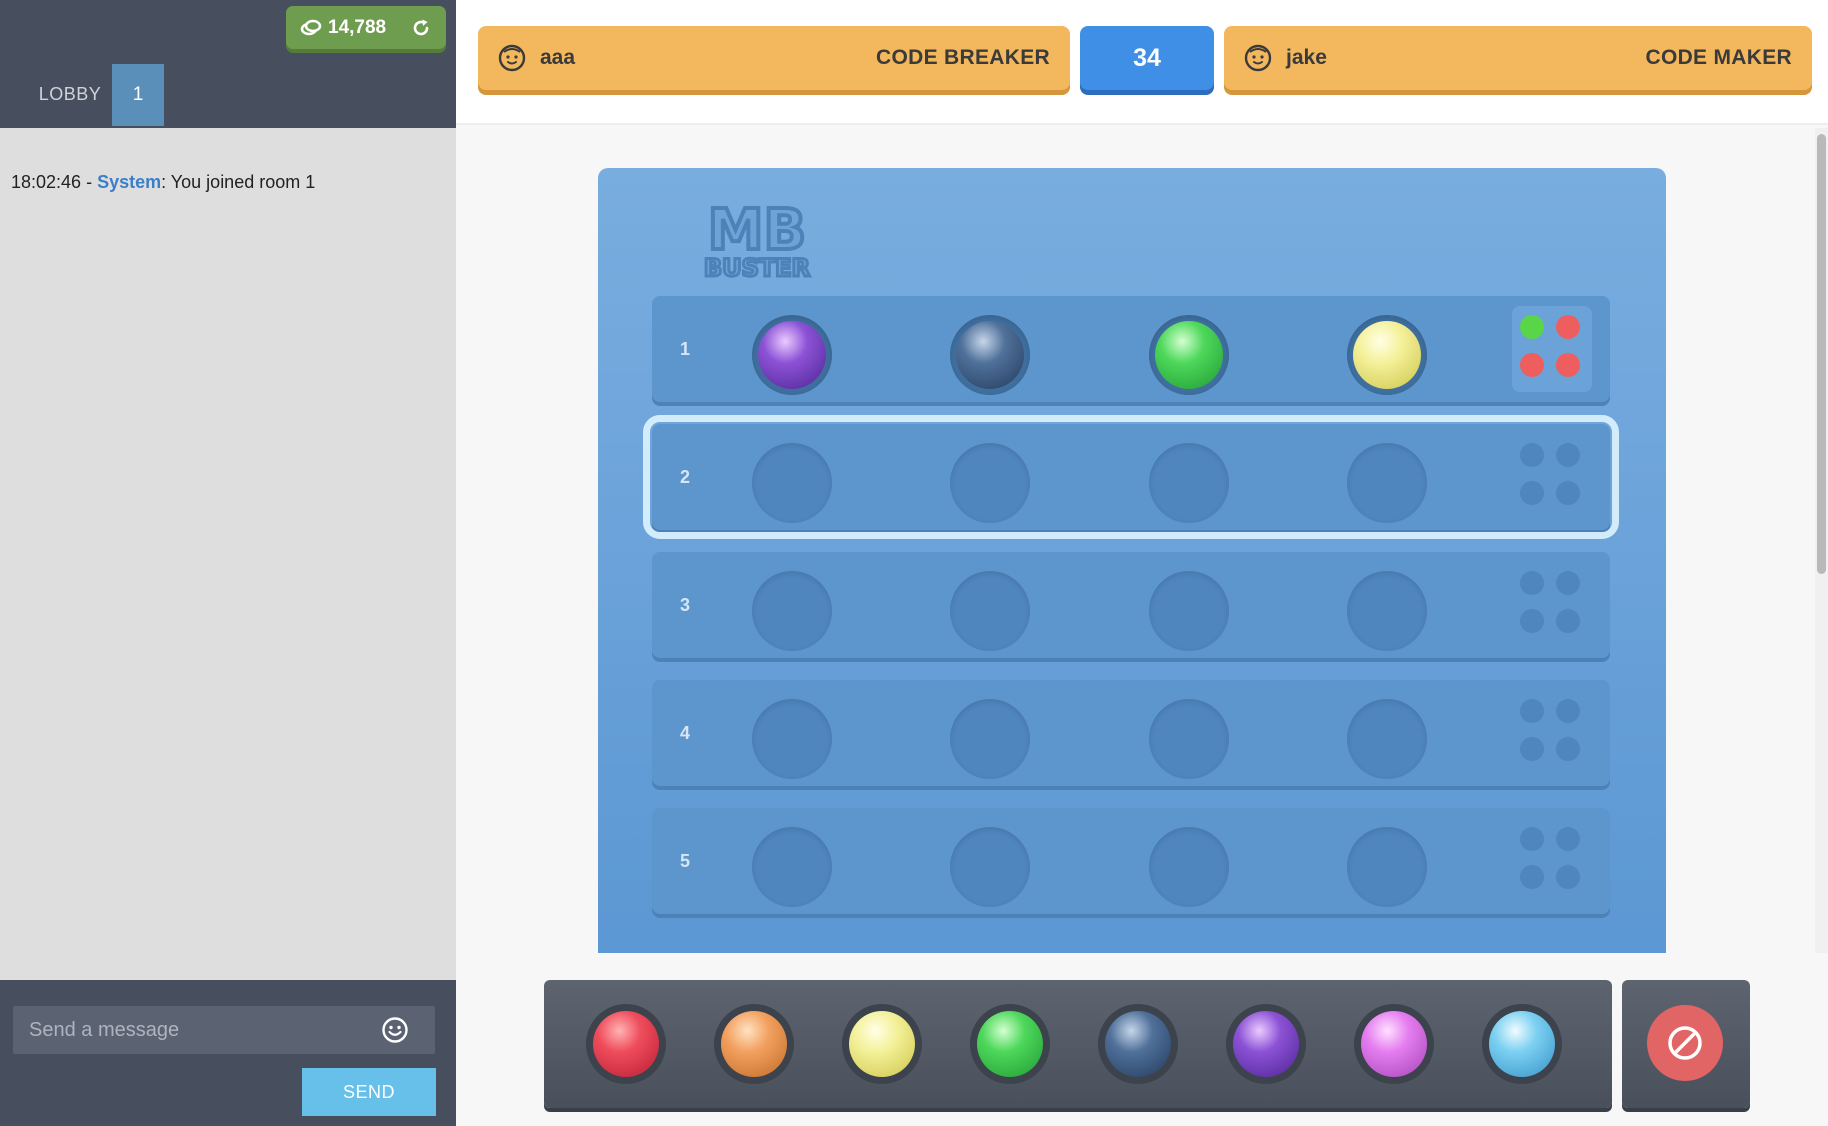 The image size is (1828, 1126). I want to click on player-code-maker: jake CODE MAKER, so click(1518, 58).